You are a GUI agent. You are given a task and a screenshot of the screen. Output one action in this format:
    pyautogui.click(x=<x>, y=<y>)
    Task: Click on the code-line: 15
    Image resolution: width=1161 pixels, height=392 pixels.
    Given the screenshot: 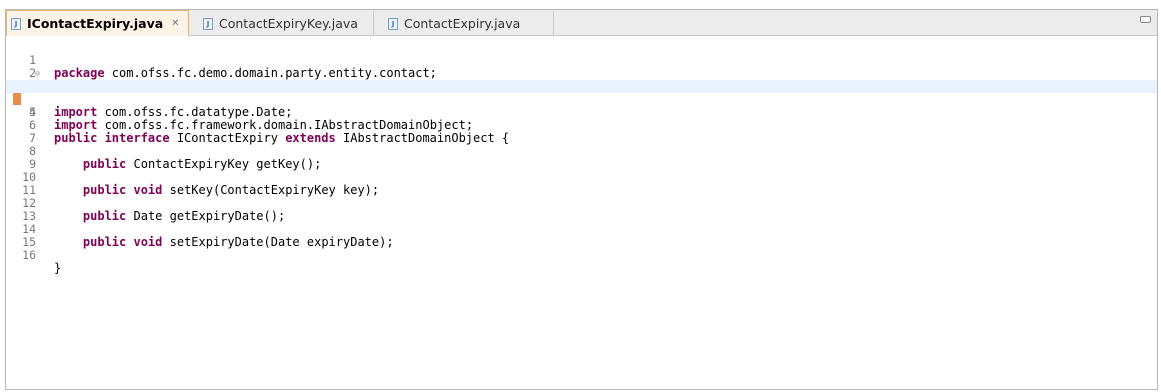 What is the action you would take?
    pyautogui.click(x=581, y=236)
    